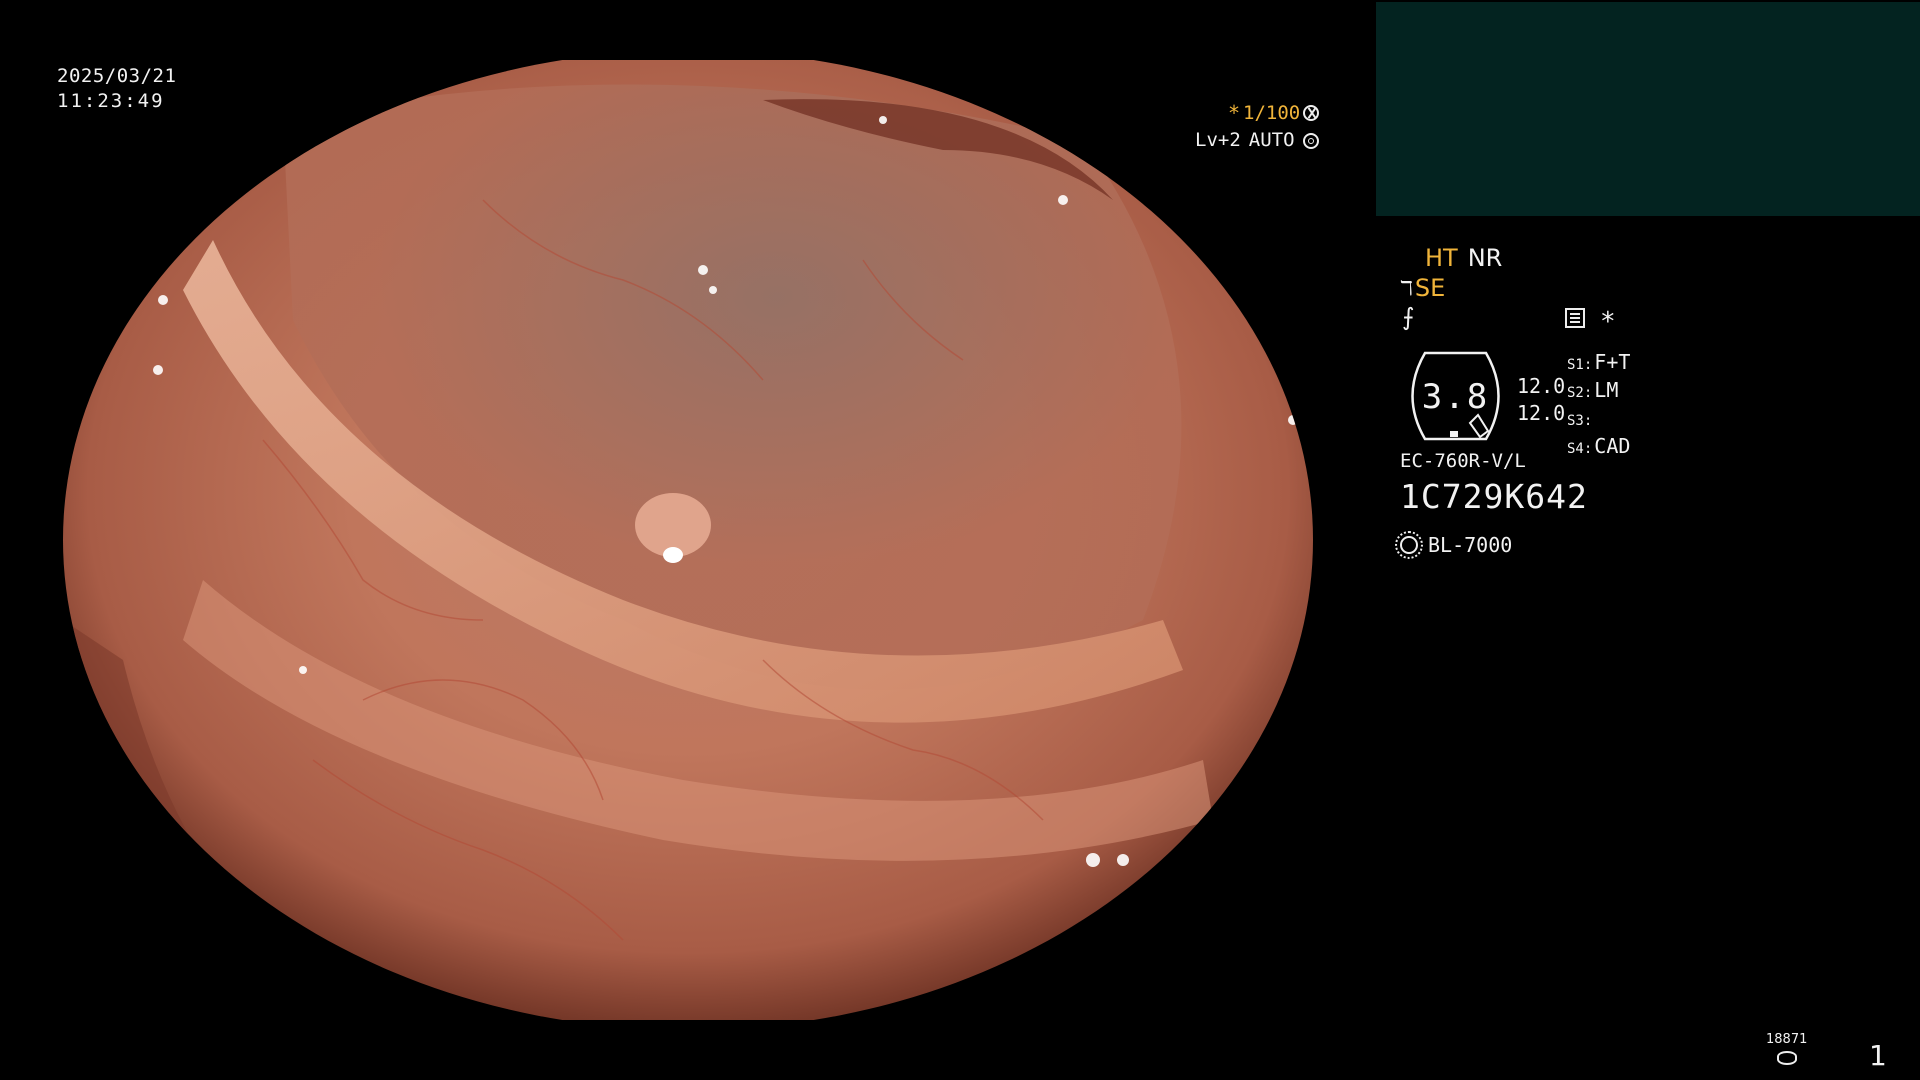 The width and height of the screenshot is (1920, 1080). Describe the element at coordinates (1580, 421) in the screenshot. I see `slot-key: S3:` at that location.